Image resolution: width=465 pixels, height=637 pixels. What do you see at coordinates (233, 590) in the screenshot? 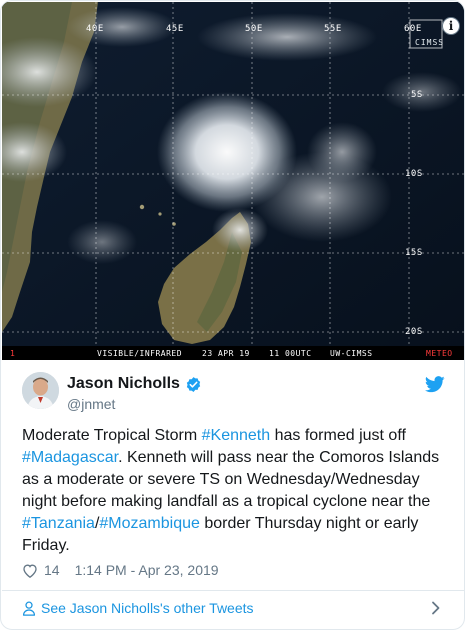
I see `footer-divider` at bounding box center [233, 590].